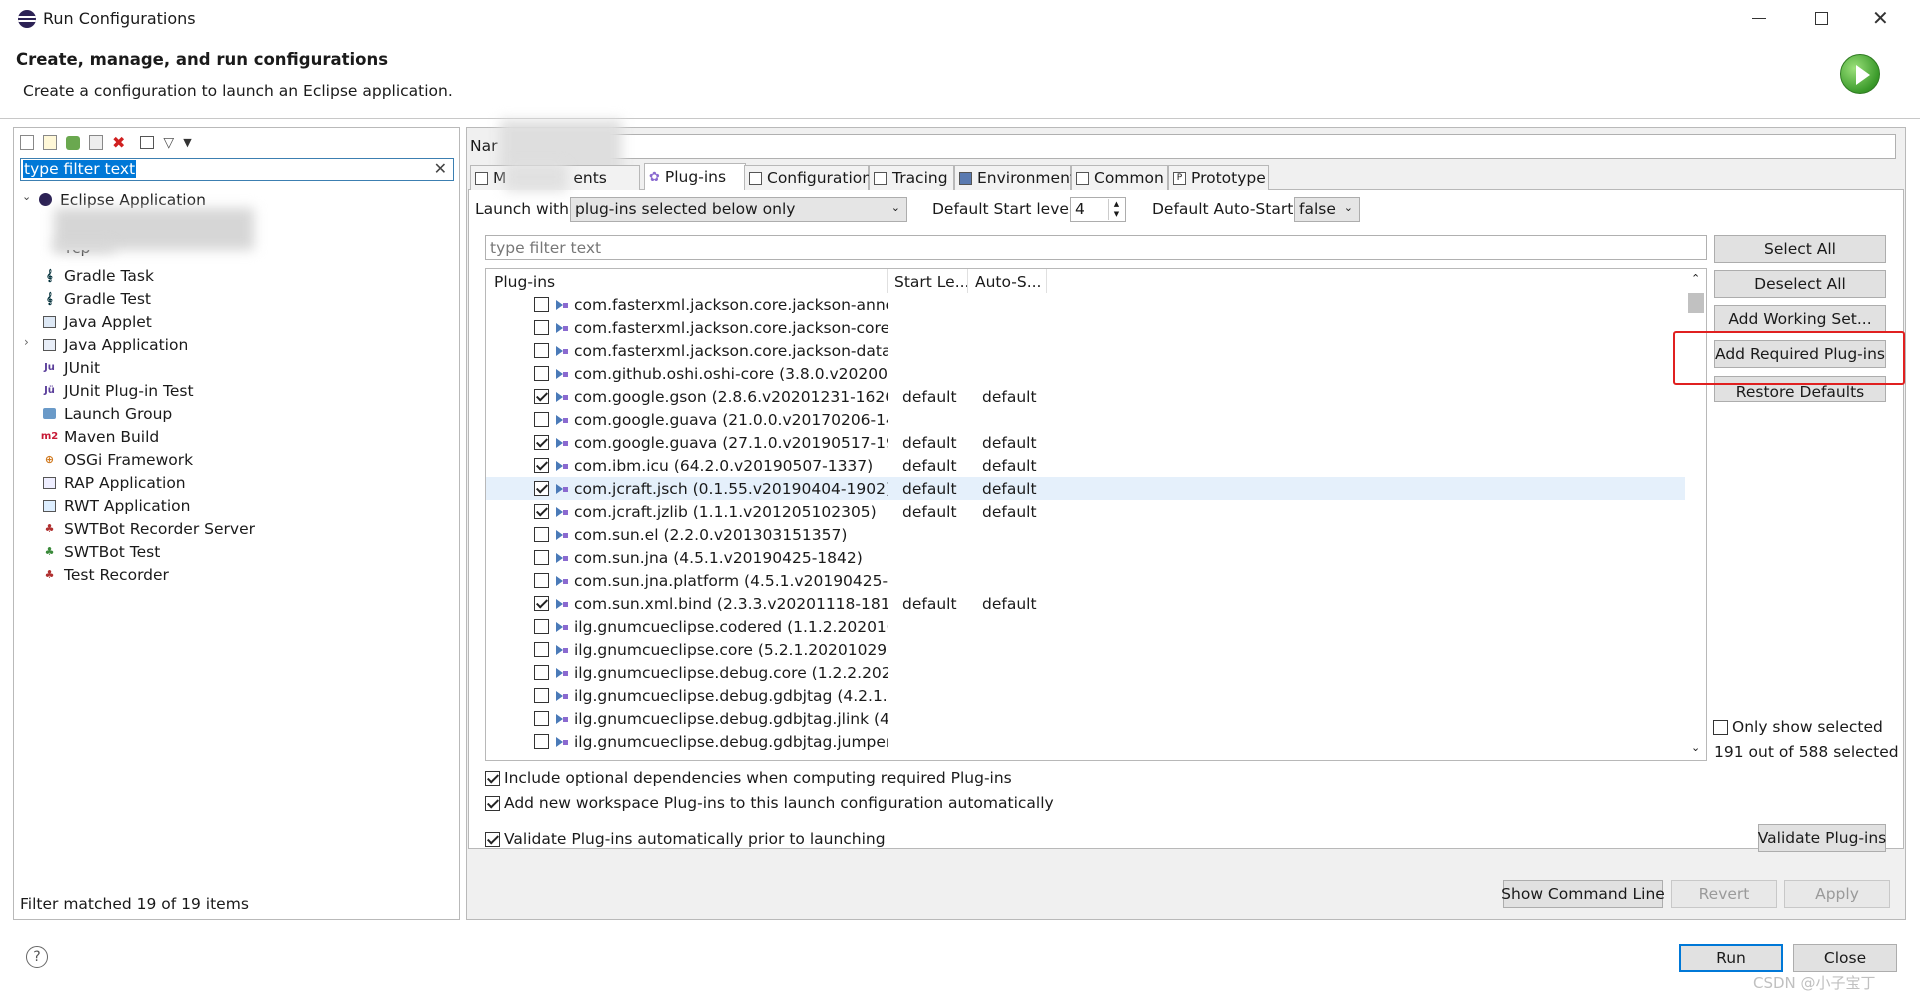 The width and height of the screenshot is (1920, 1001). What do you see at coordinates (808, 177) in the screenshot?
I see `tab-configuration: Configuration` at bounding box center [808, 177].